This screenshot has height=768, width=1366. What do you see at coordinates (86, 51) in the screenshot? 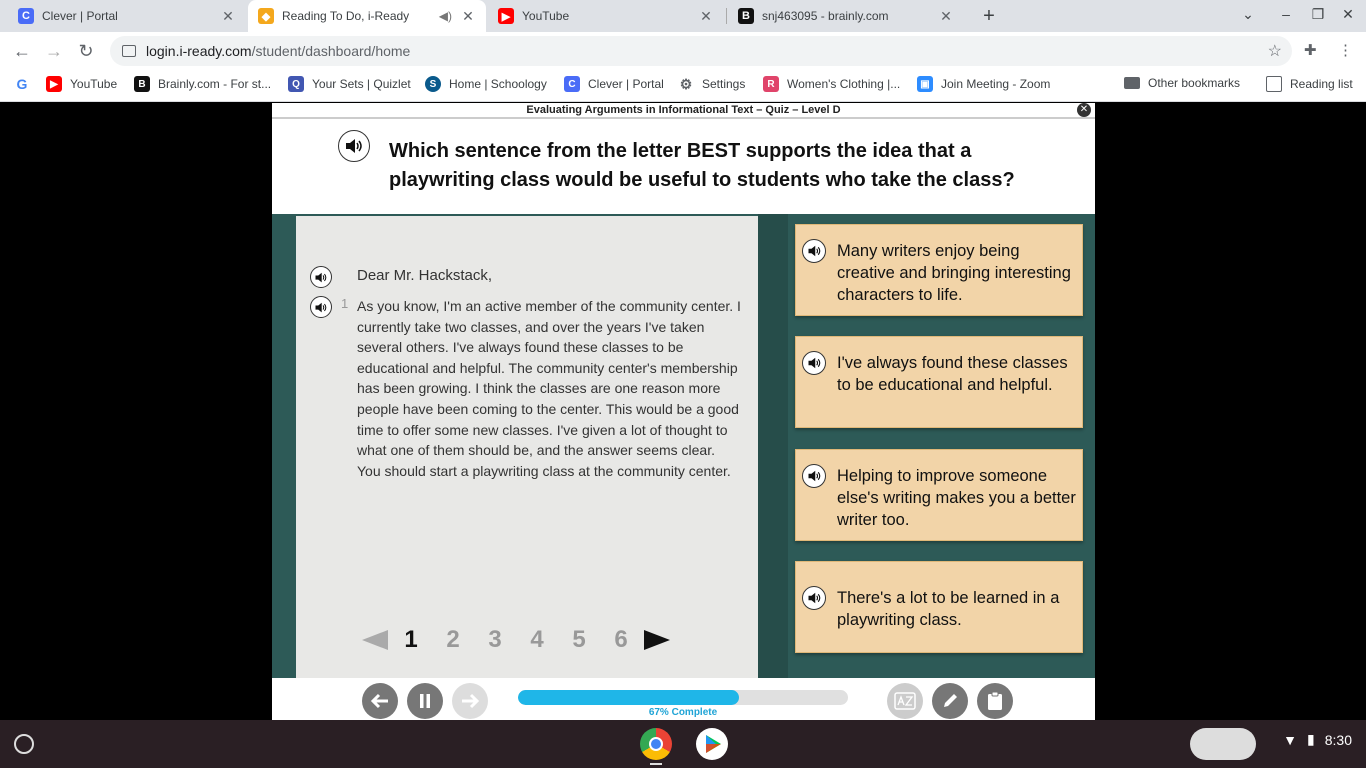
I see `reload-icon: ↻` at bounding box center [86, 51].